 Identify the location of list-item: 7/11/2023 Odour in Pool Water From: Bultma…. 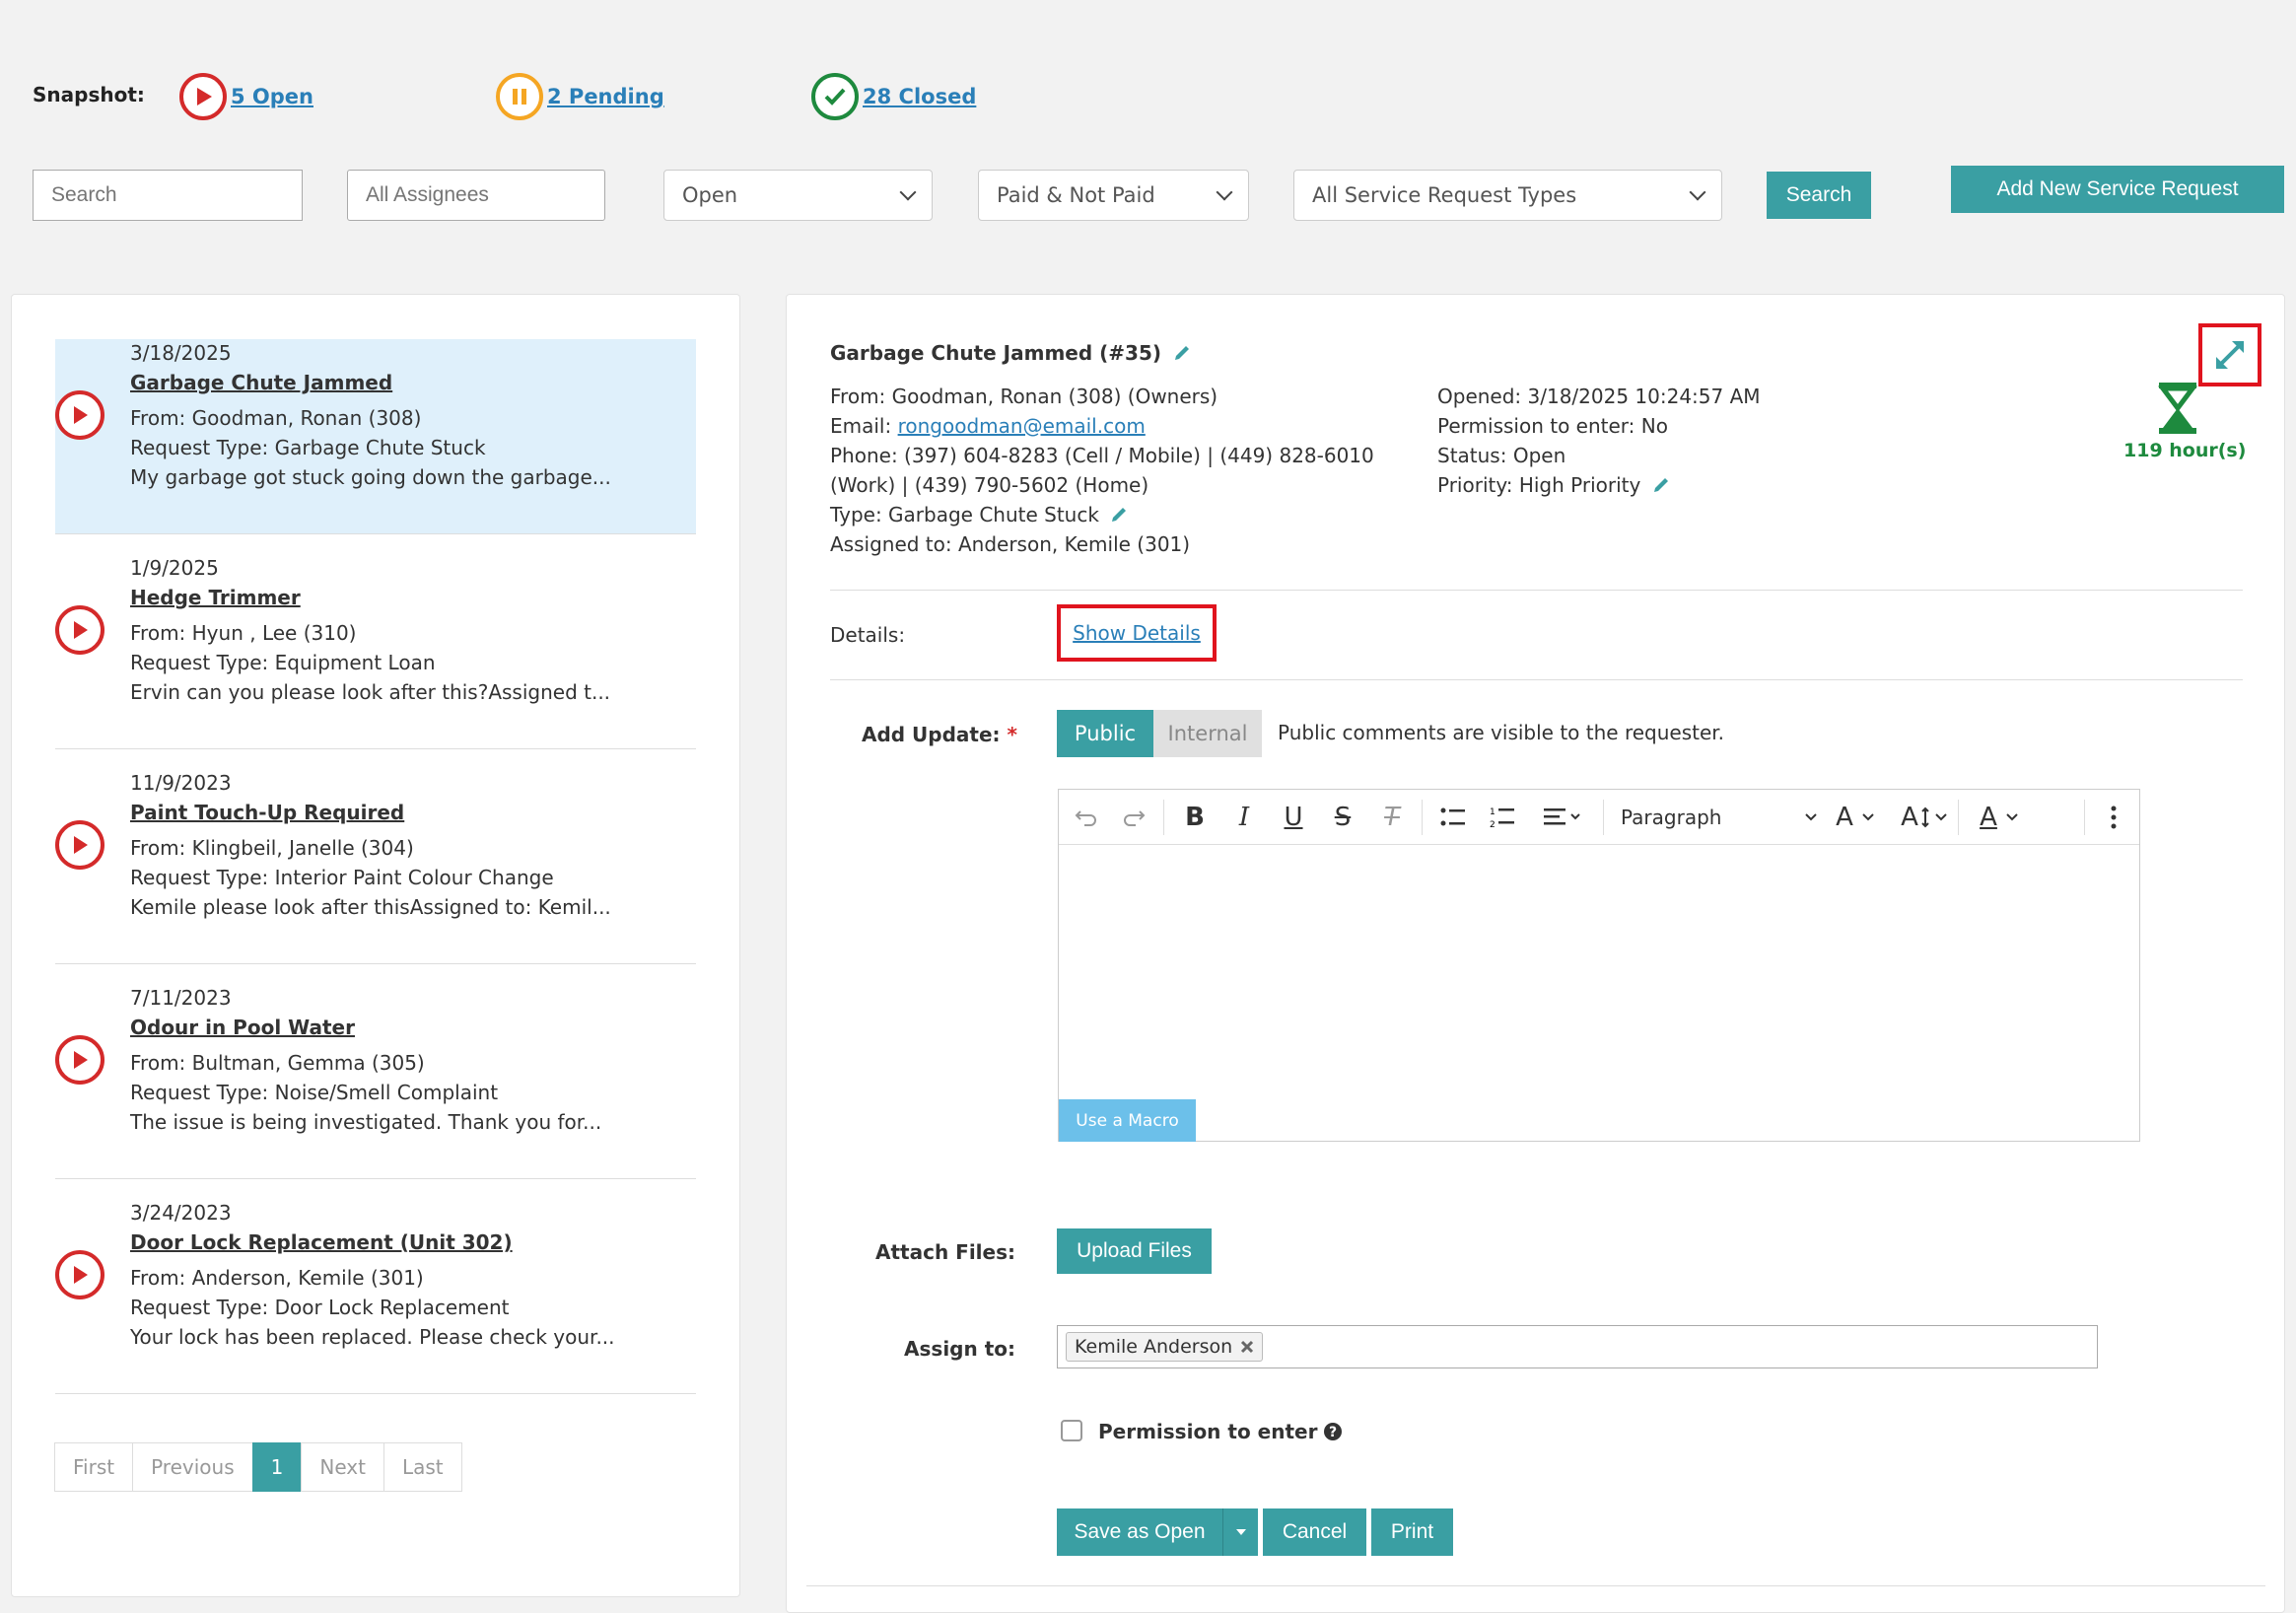
(375, 1081).